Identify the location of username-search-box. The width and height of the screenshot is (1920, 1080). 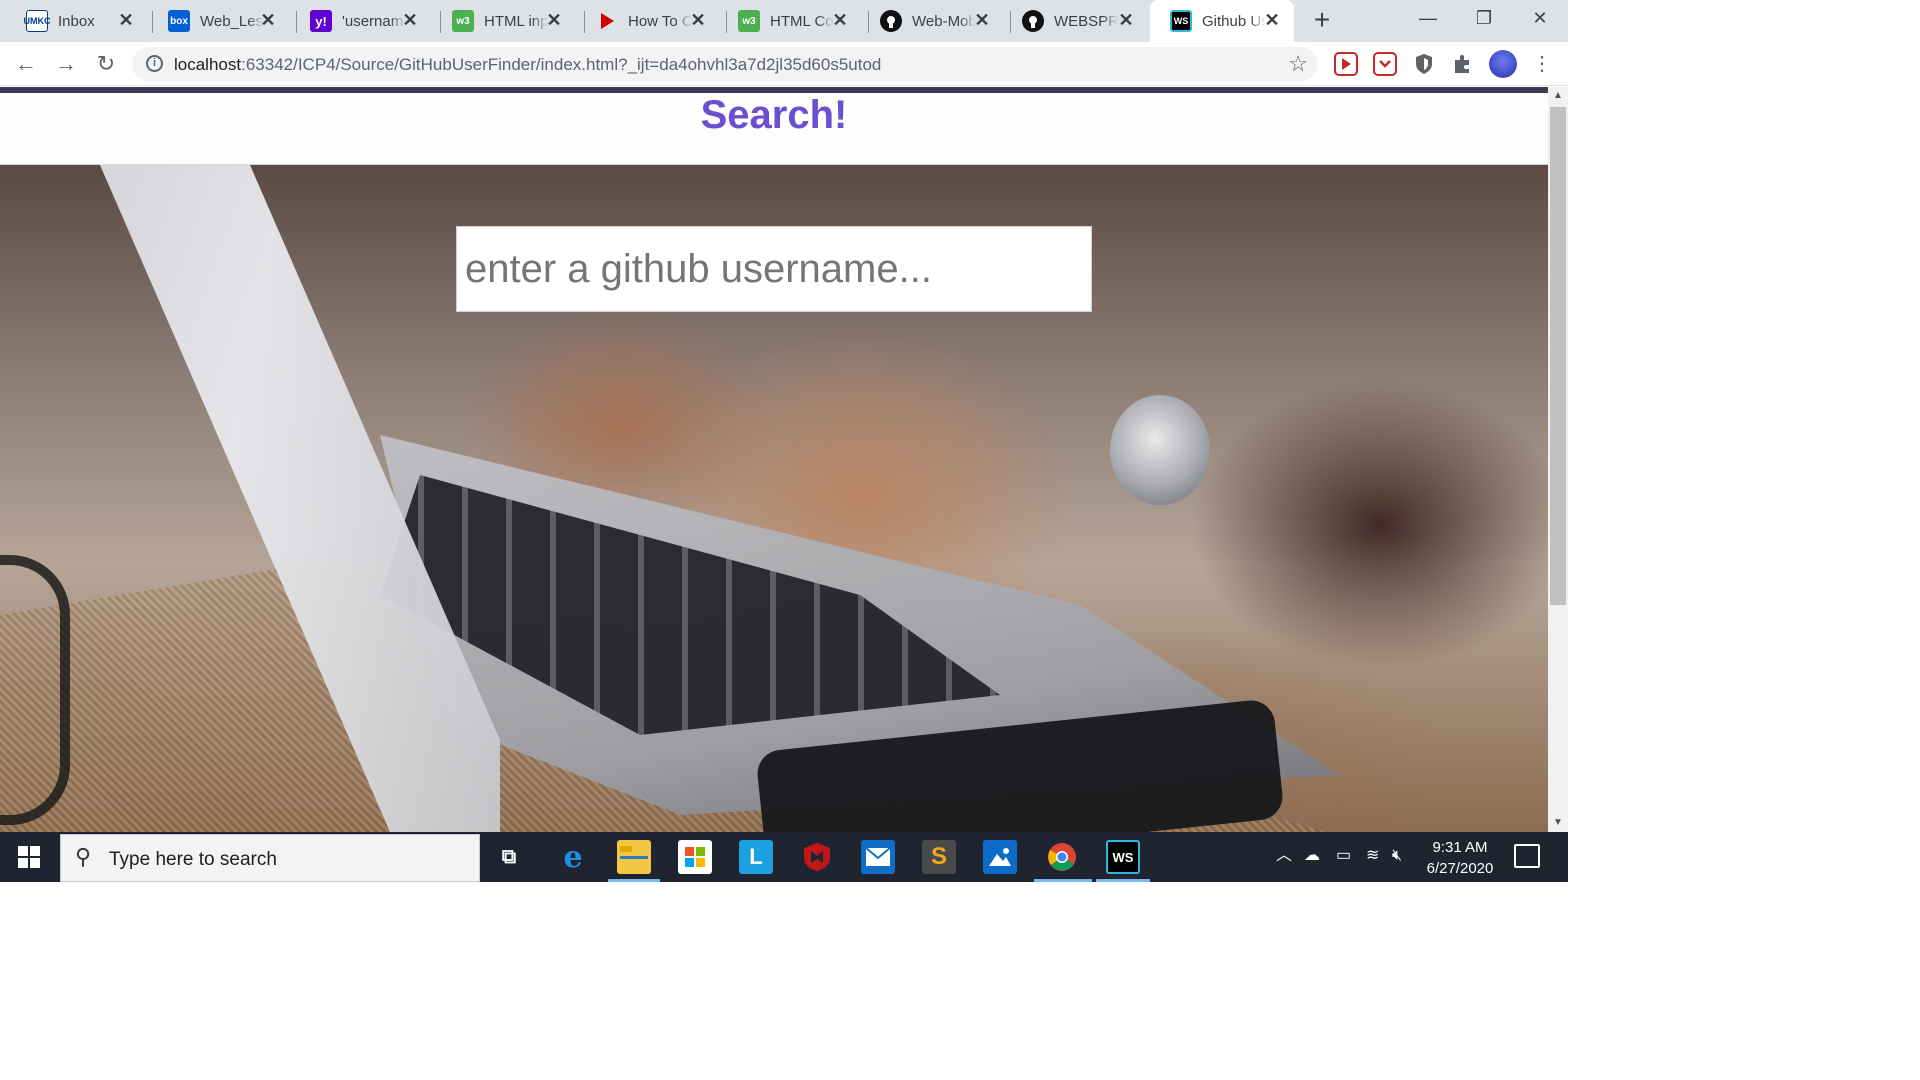
(774, 269).